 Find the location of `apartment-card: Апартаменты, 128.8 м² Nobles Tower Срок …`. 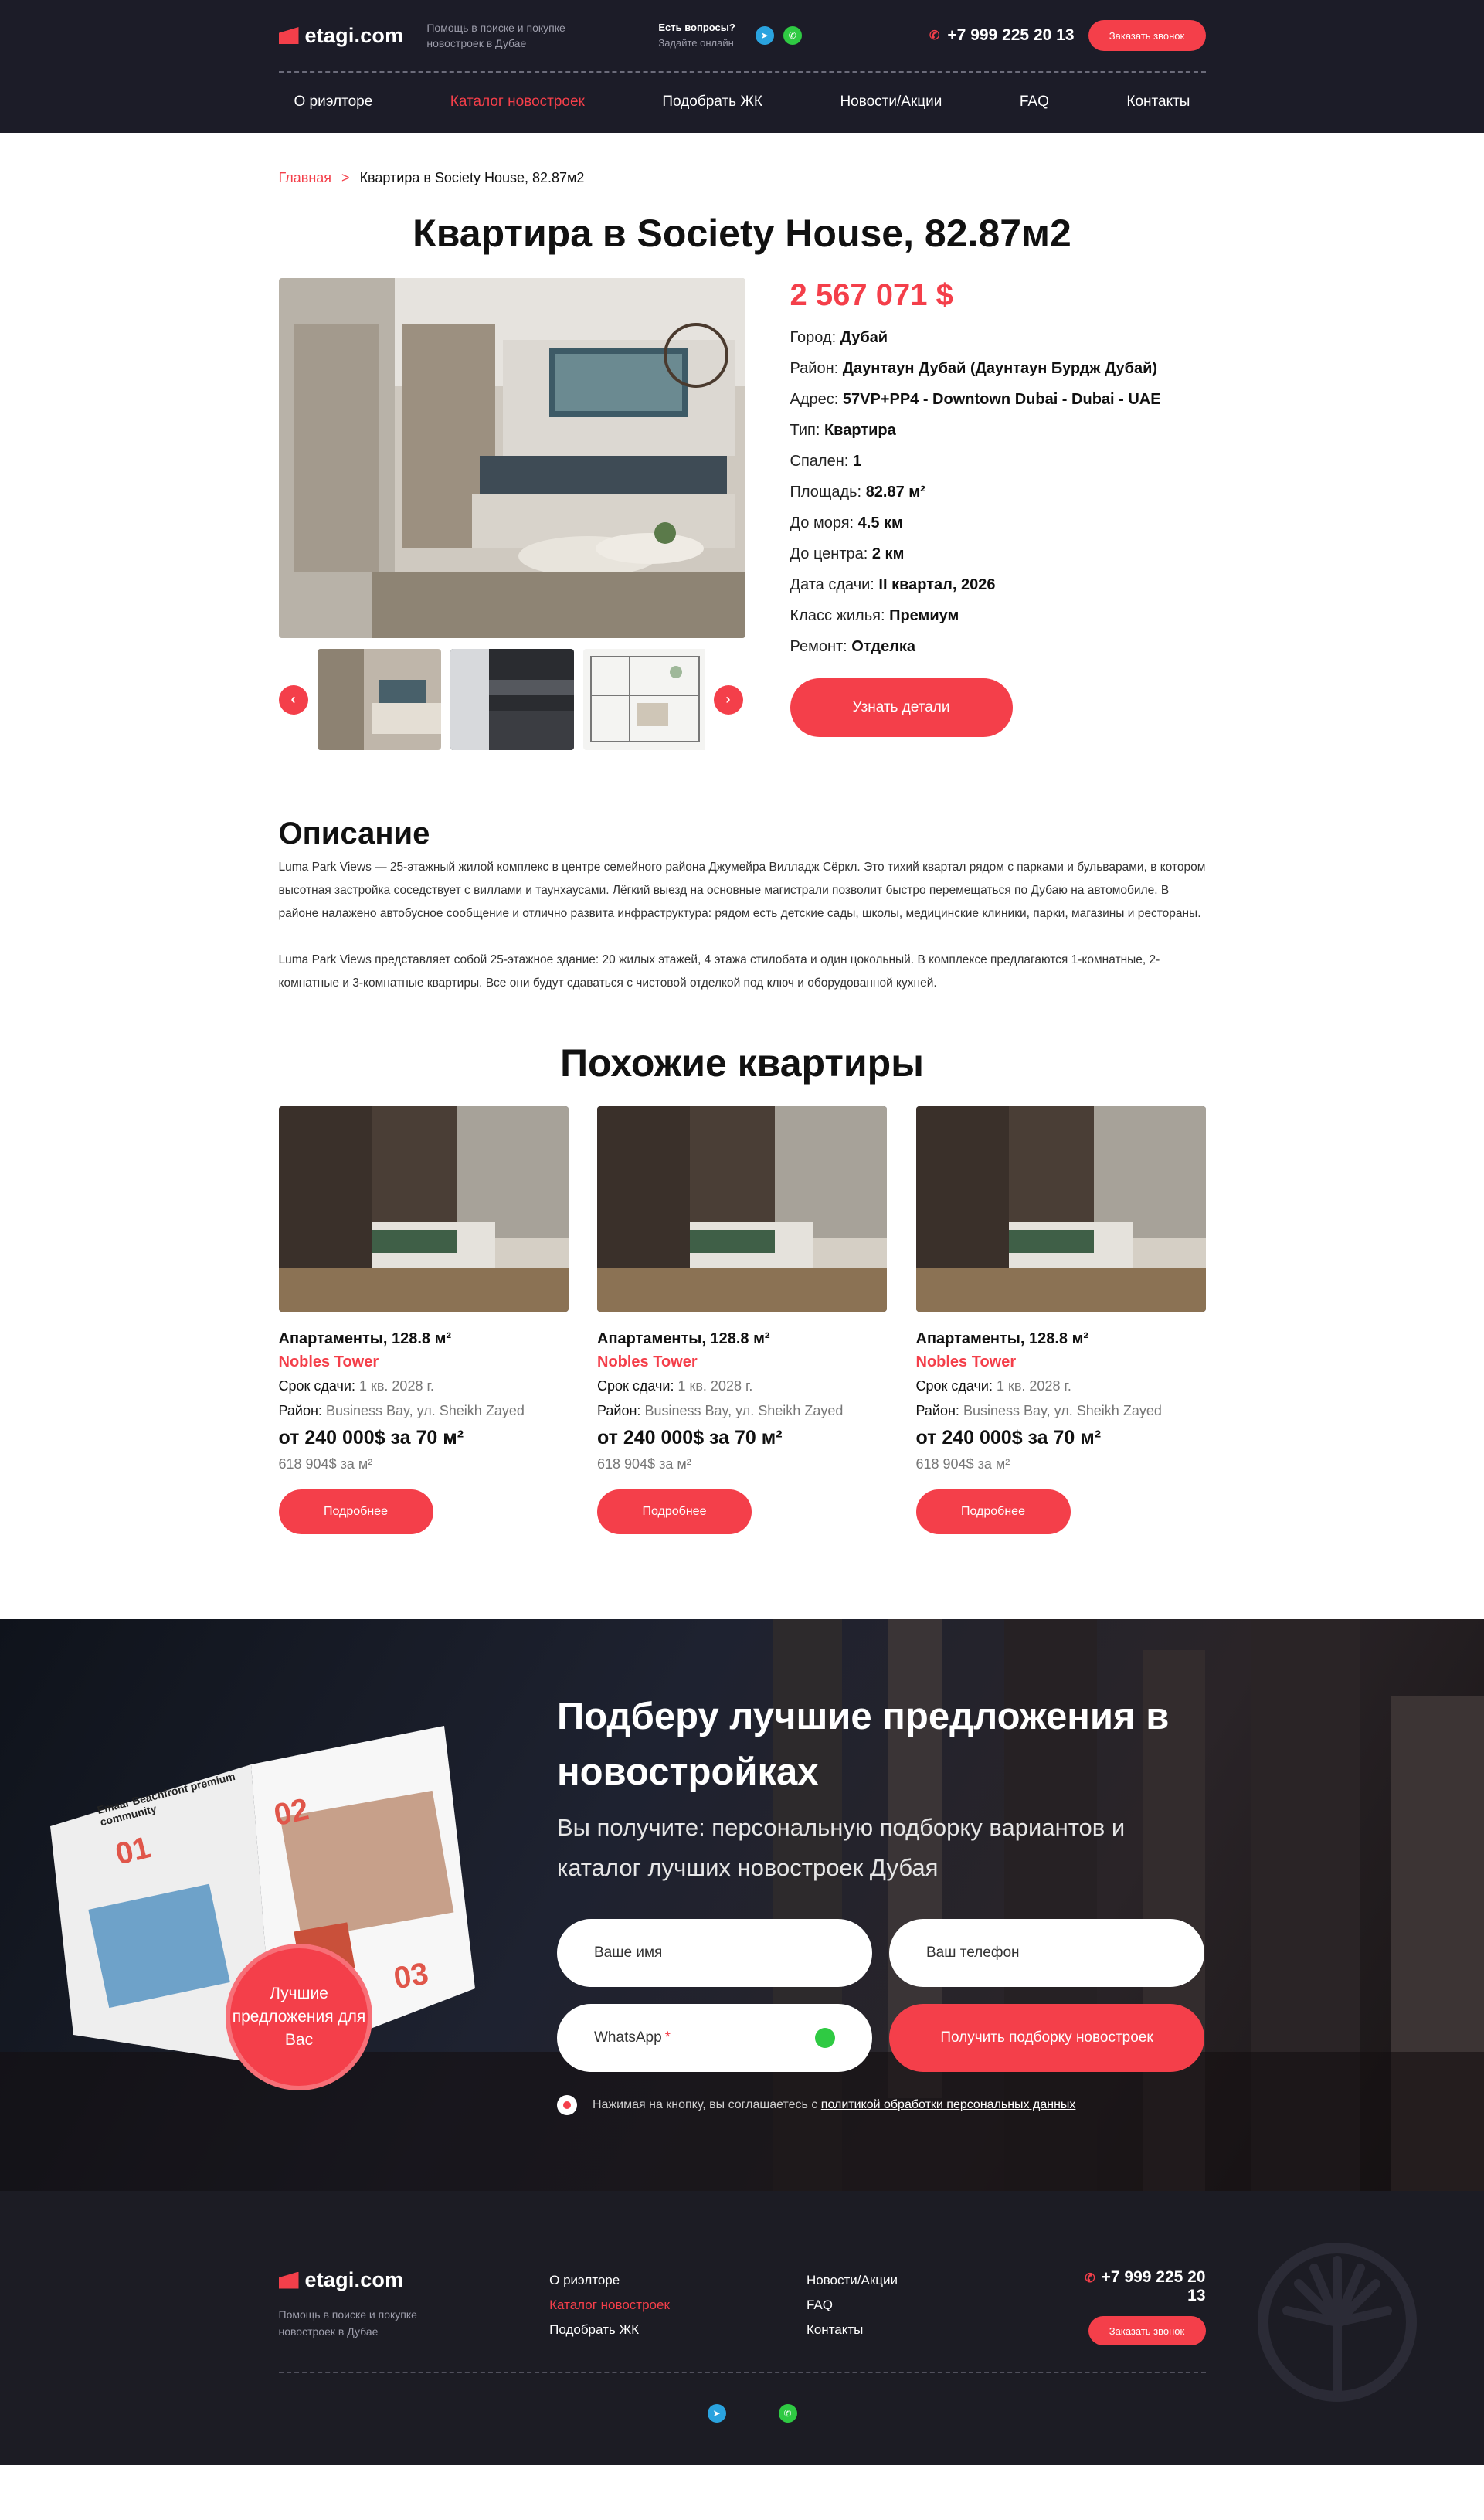

apartment-card: Апартаменты, 128.8 м² Nobles Tower Срок … is located at coordinates (742, 1320).